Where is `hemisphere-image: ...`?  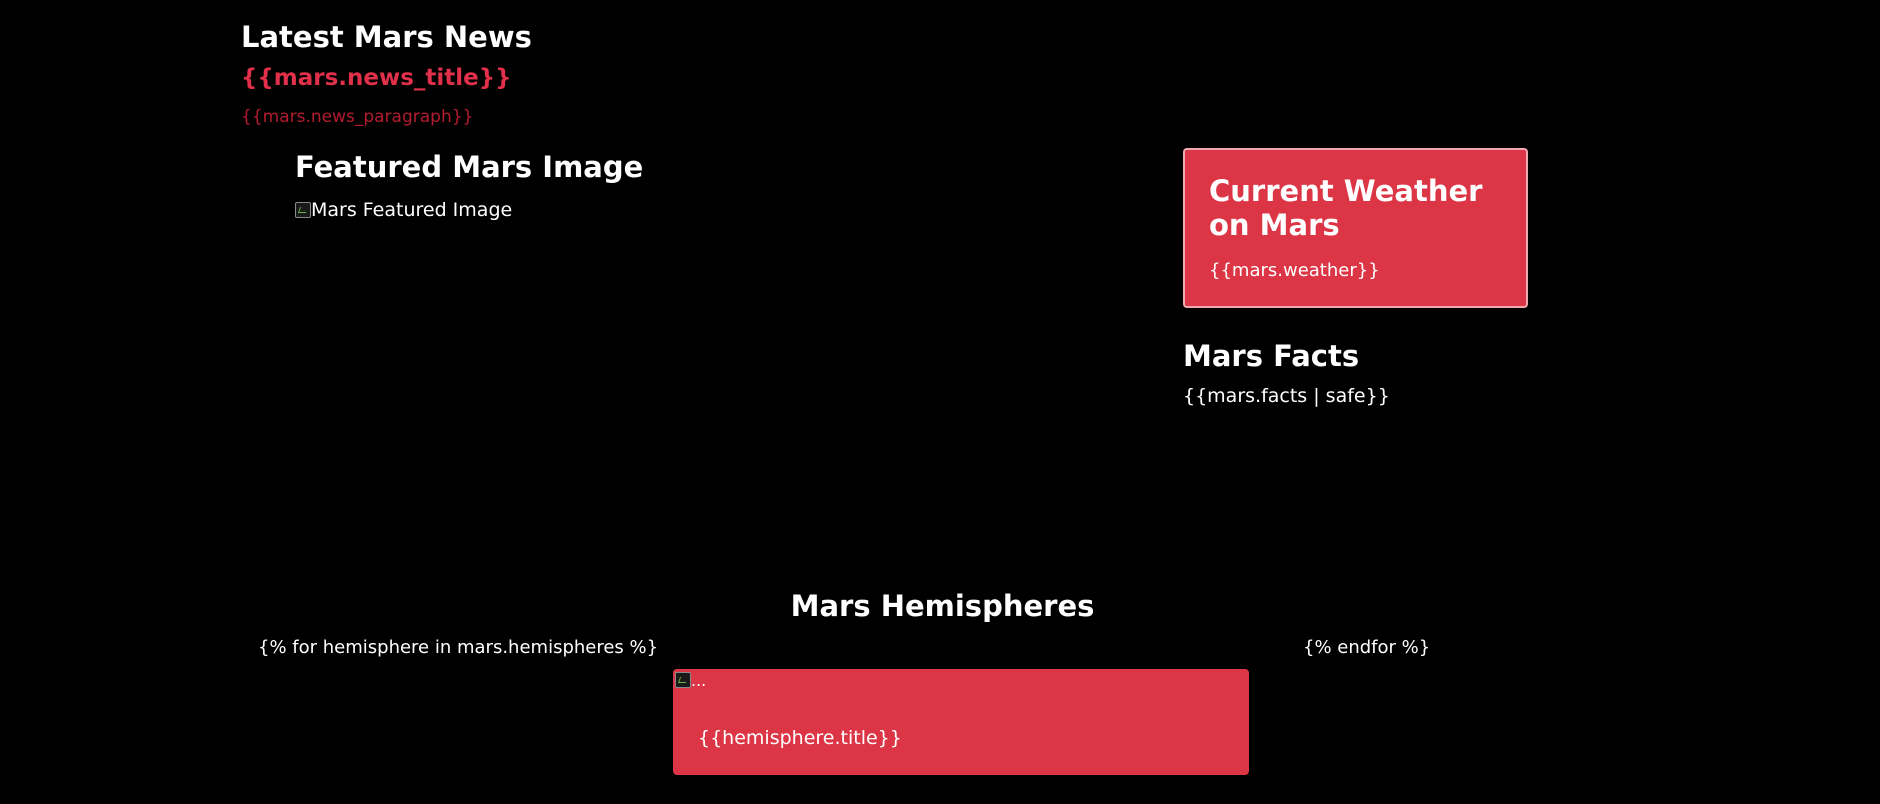 hemisphere-image: ... is located at coordinates (690, 681).